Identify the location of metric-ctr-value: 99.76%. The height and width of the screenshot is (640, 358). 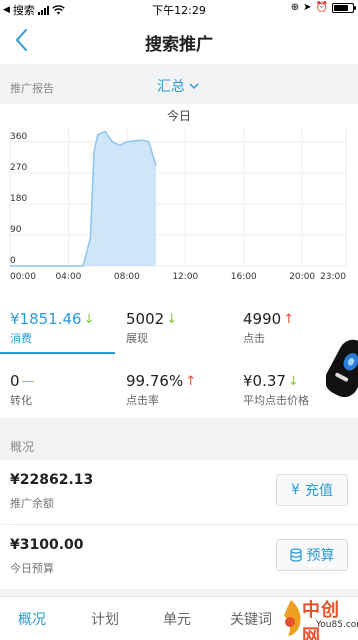
(155, 381).